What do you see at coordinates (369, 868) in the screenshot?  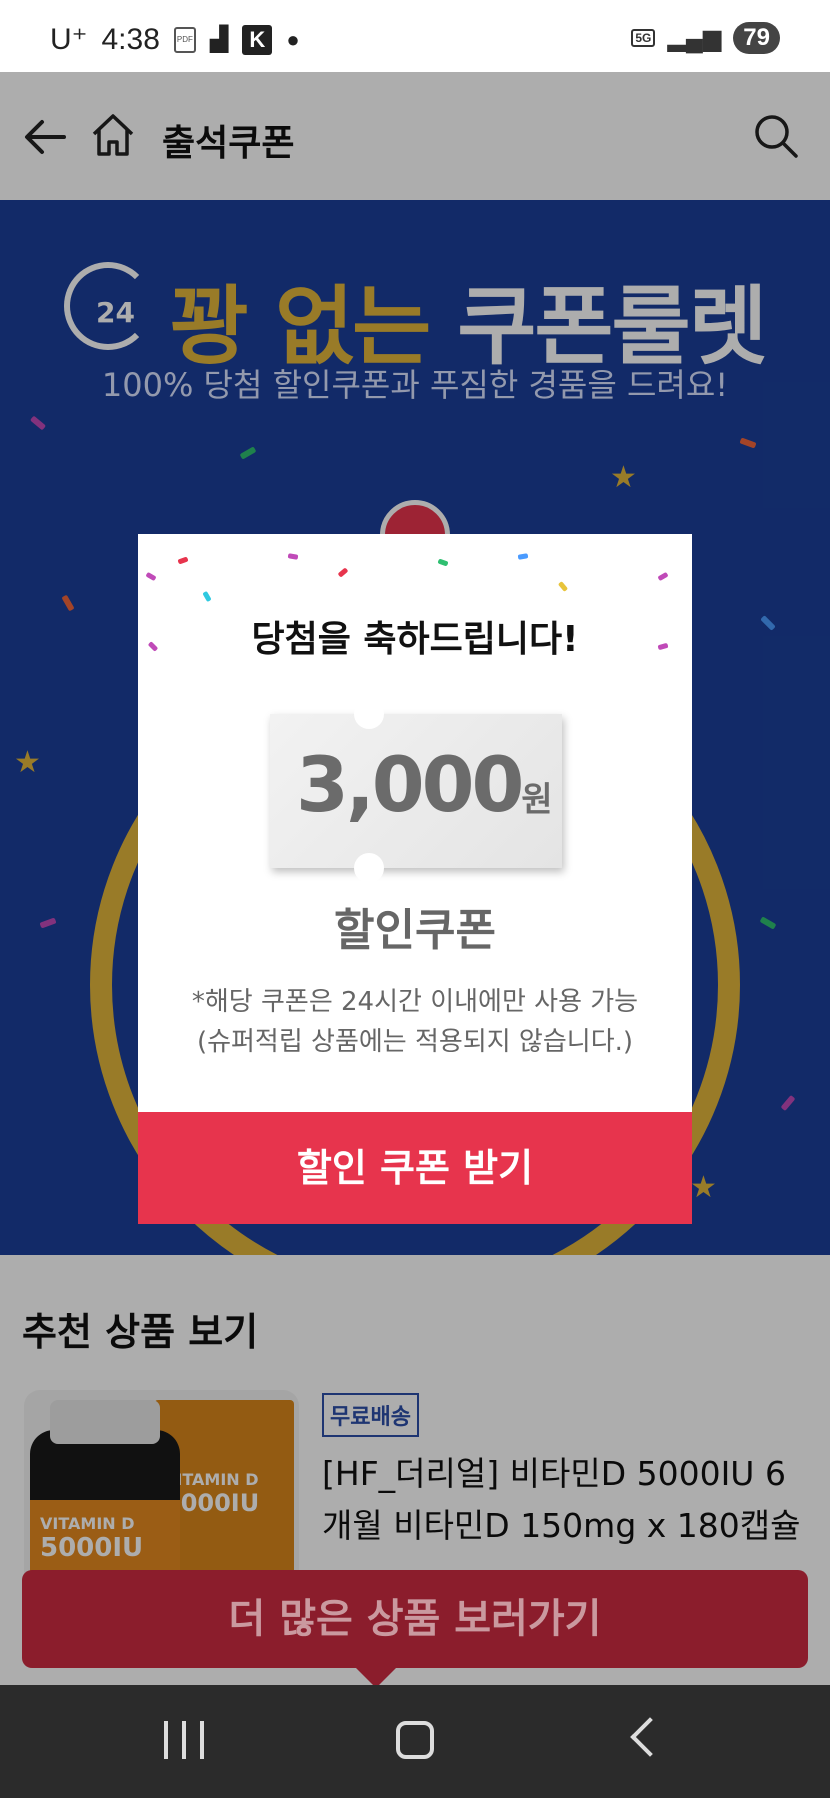 I see `ticket-notch-bottom` at bounding box center [369, 868].